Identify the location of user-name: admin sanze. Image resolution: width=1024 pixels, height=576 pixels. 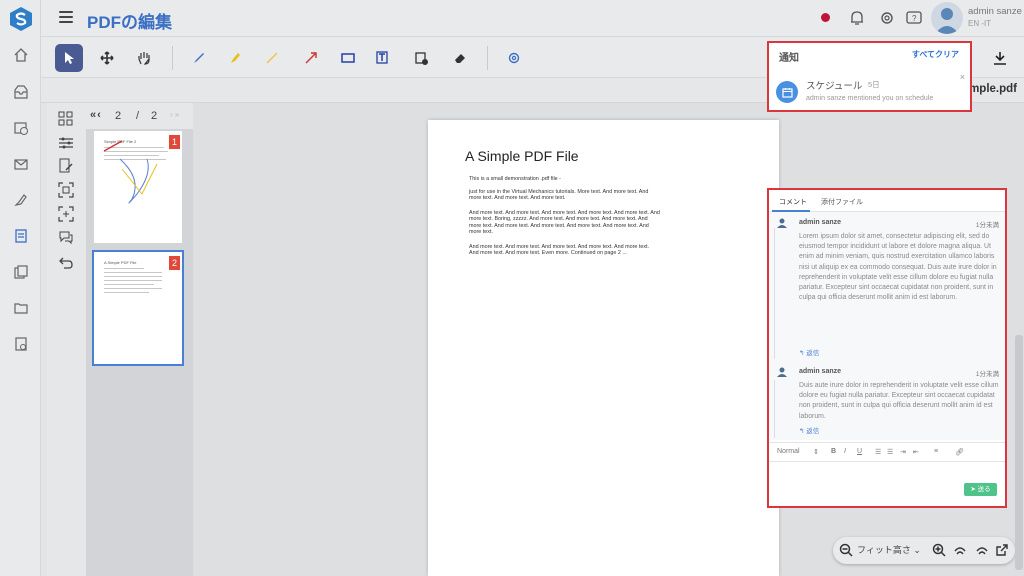
(995, 11).